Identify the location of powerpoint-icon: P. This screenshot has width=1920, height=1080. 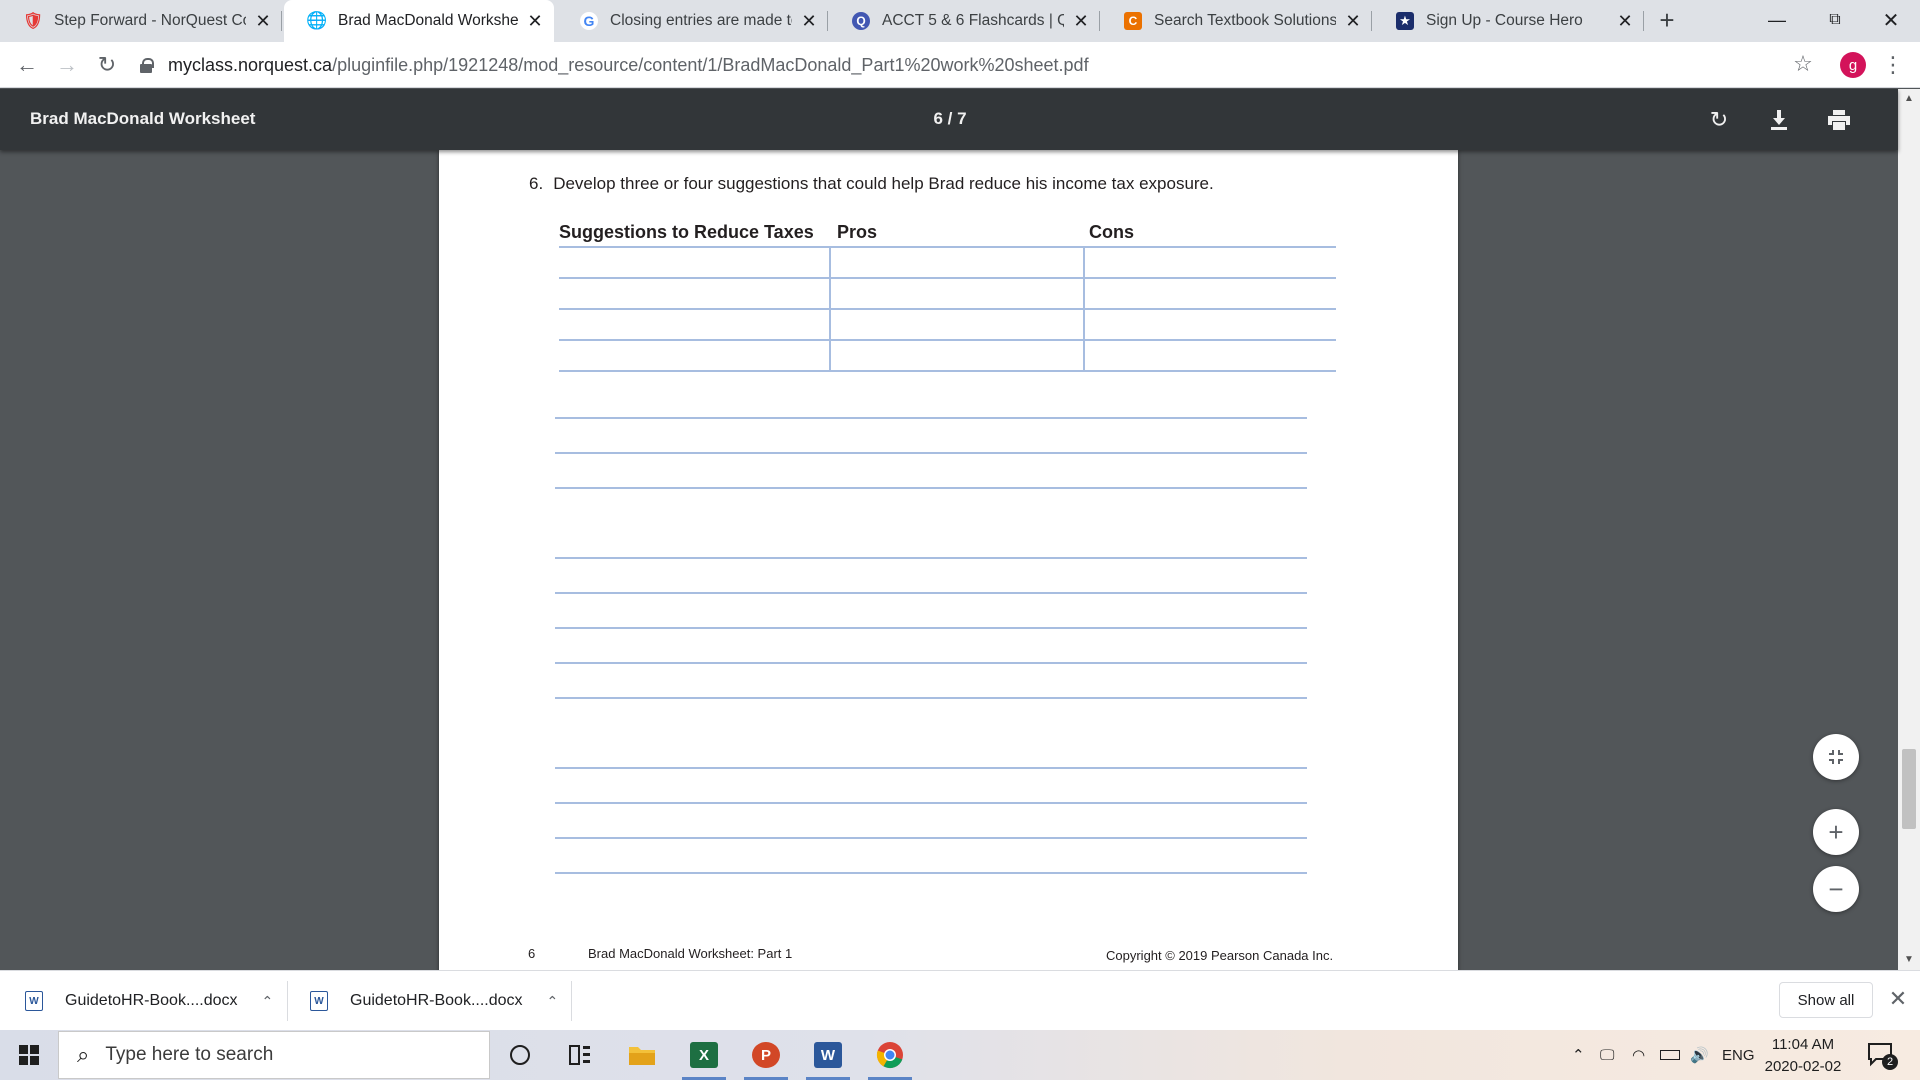
(766, 1055).